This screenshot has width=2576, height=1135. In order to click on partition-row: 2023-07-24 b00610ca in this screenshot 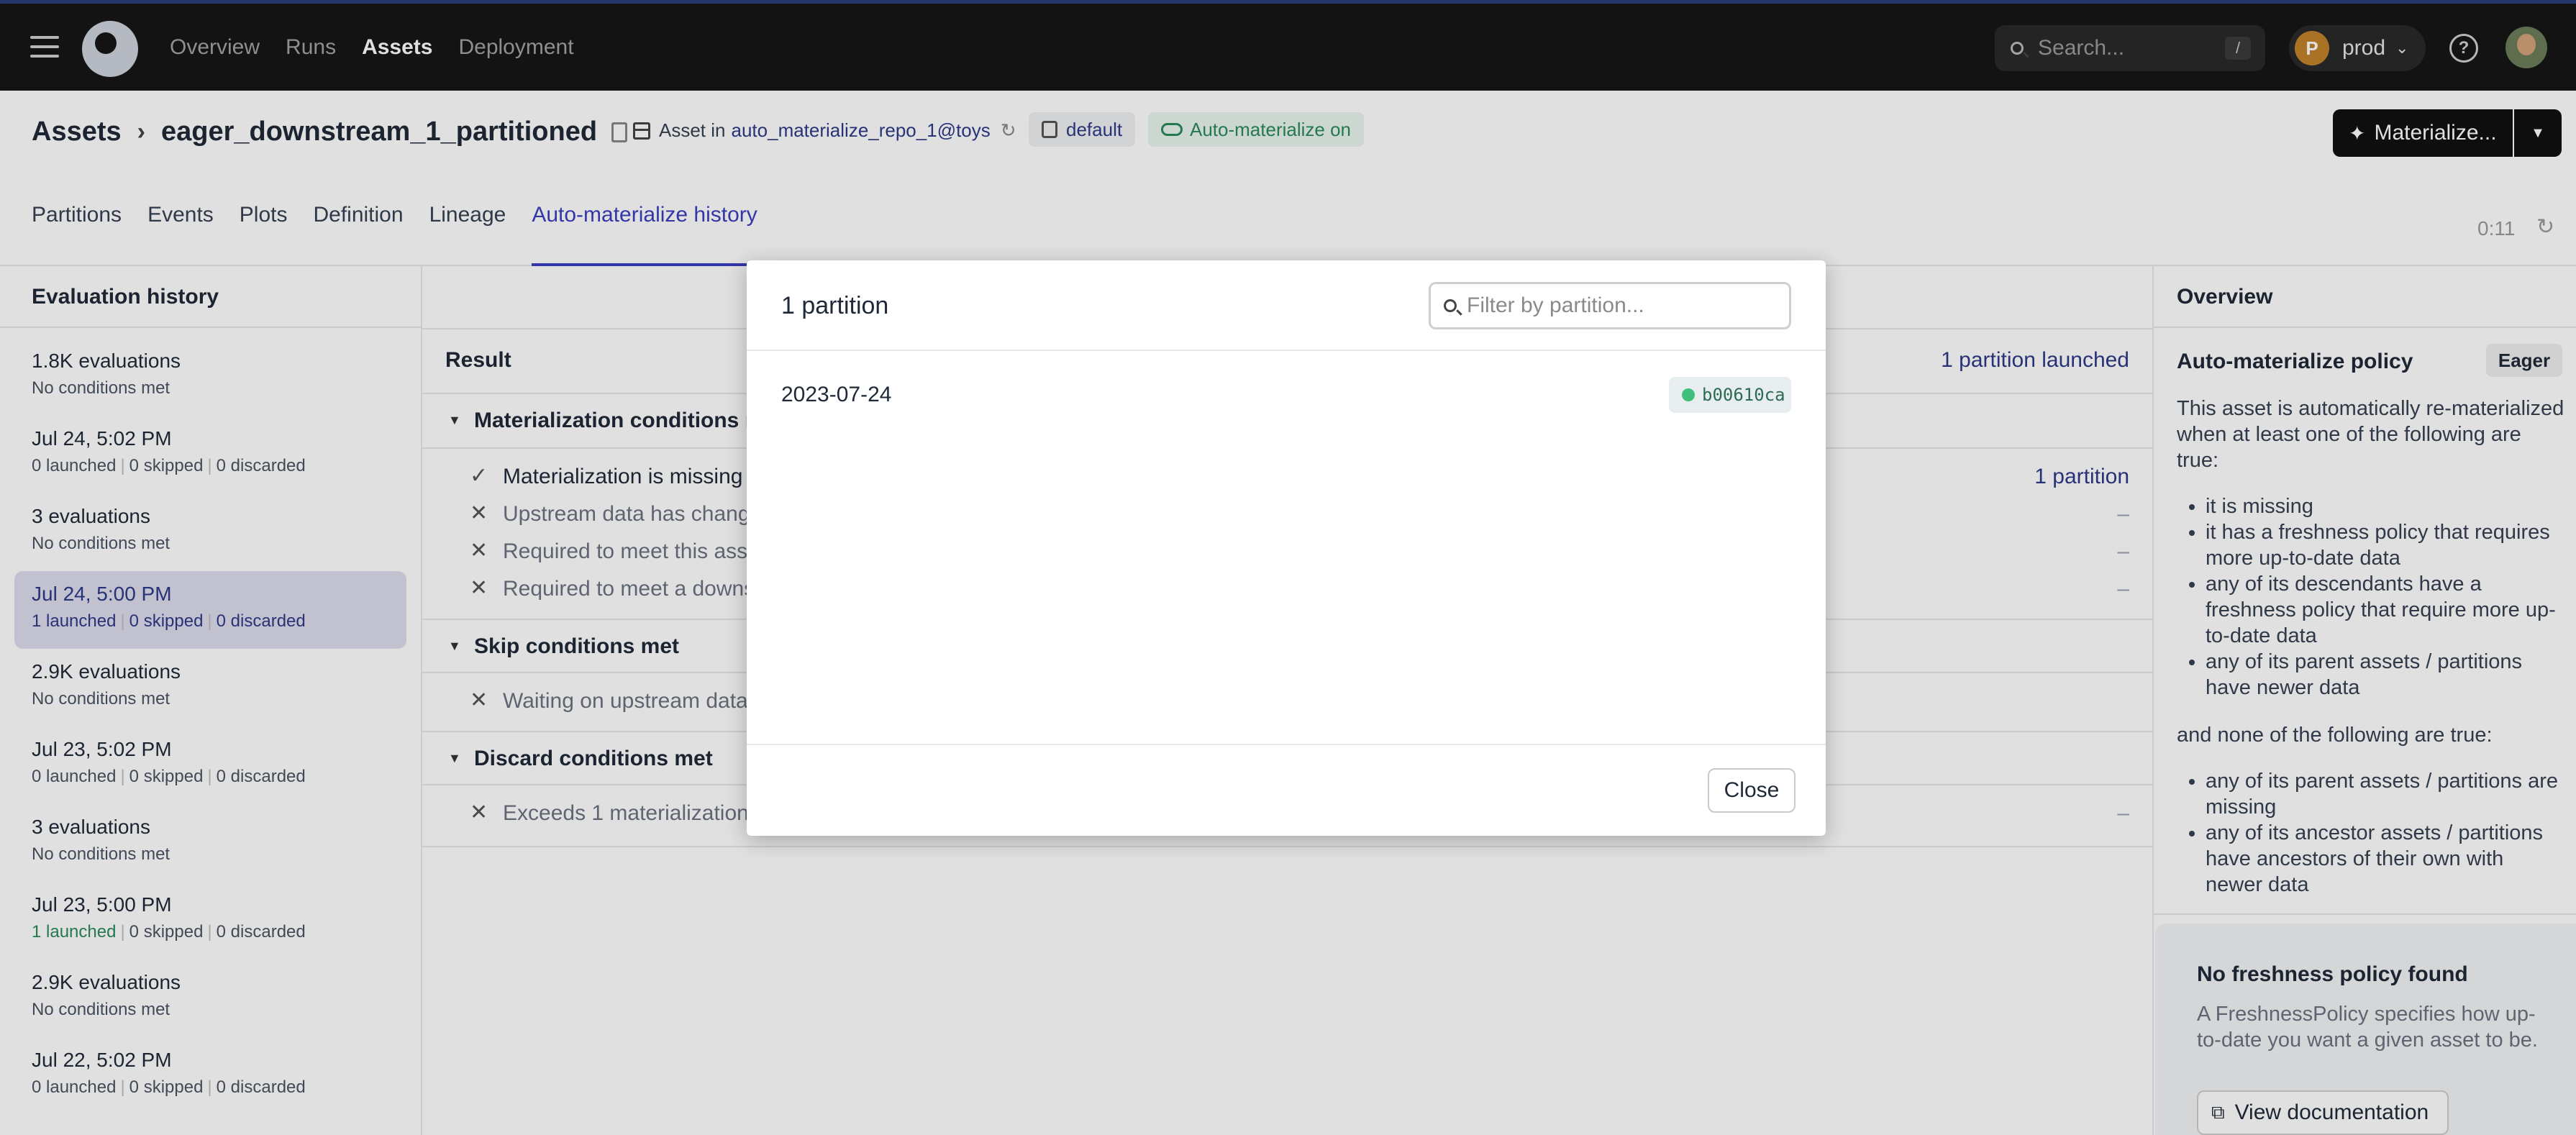, I will do `click(1286, 395)`.